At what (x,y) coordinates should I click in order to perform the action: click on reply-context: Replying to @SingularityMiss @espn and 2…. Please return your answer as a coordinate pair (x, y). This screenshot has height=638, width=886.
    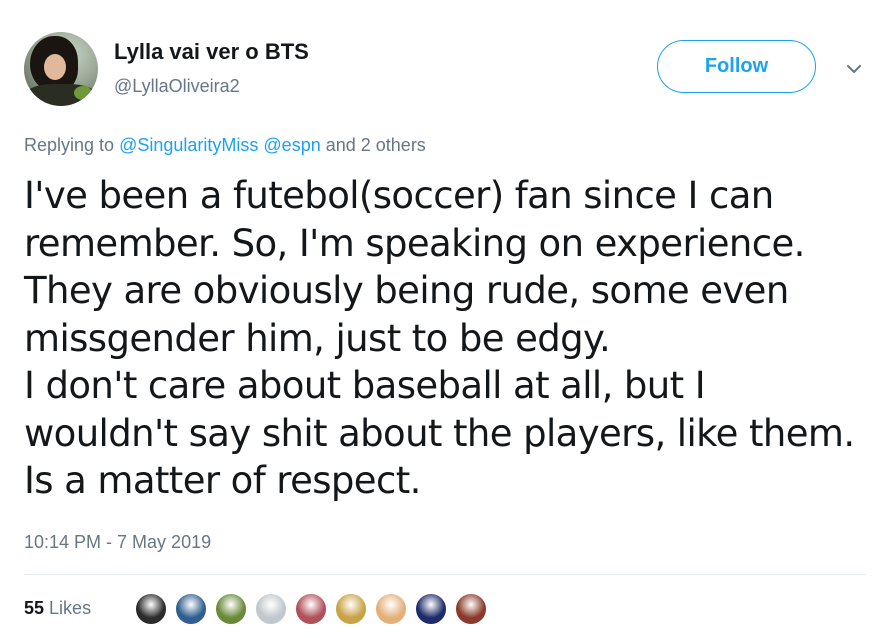
    Looking at the image, I should click on (225, 145).